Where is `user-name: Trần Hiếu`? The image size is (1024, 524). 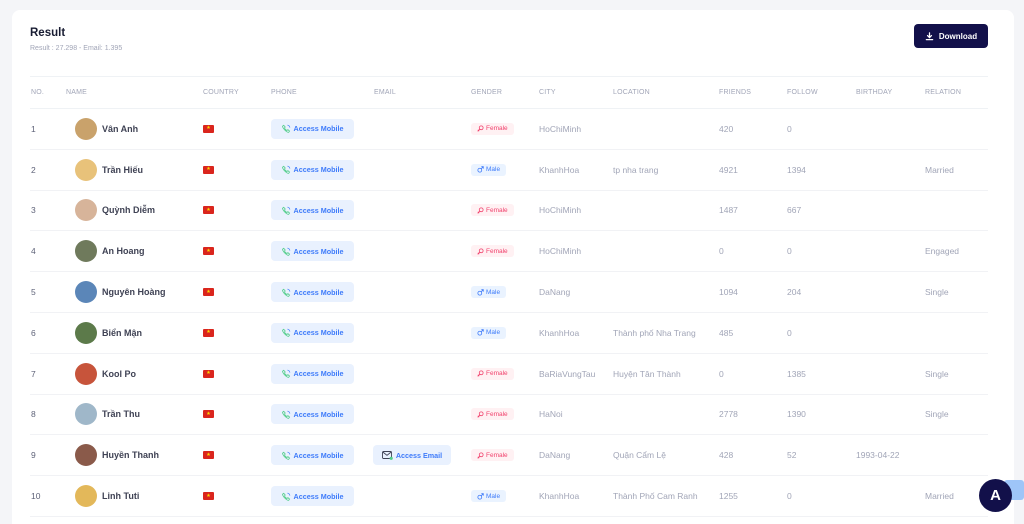
user-name: Trần Hiếu is located at coordinates (109, 169).